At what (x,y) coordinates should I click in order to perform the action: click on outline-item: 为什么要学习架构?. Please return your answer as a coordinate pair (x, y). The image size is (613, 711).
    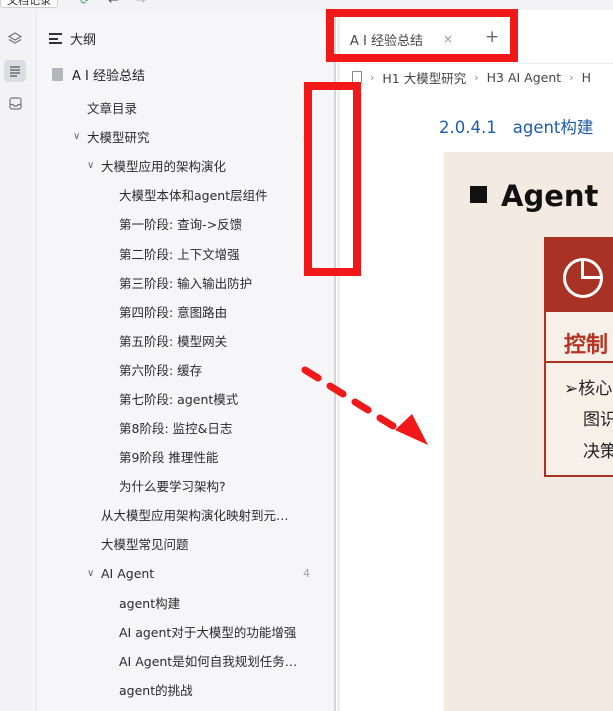
    Looking at the image, I should click on (185, 485).